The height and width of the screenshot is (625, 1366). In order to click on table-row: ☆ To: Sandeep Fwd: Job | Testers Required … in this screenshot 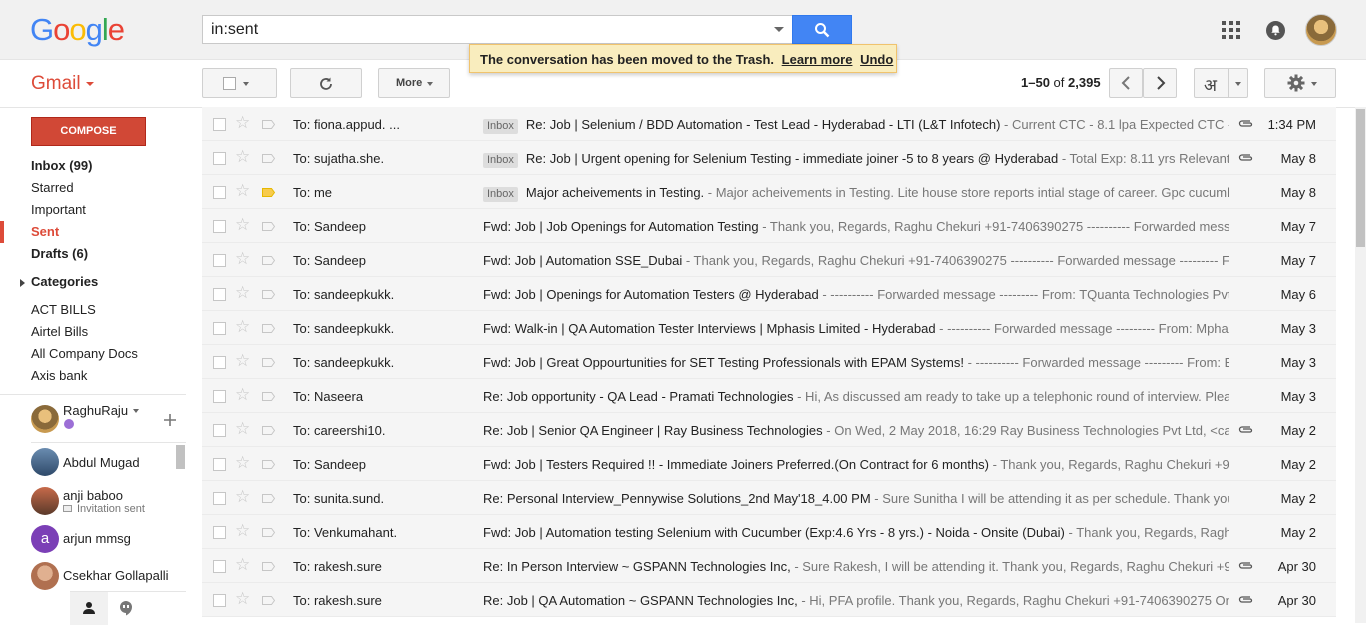, I will do `click(769, 464)`.